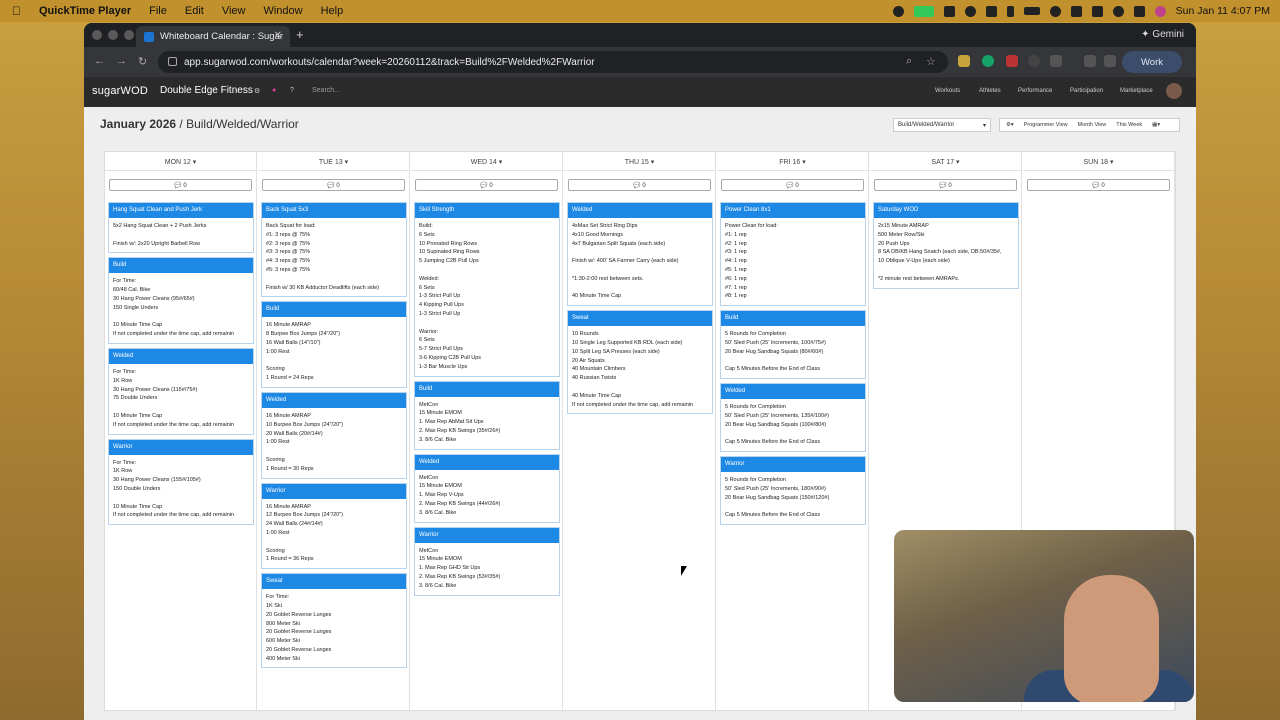 This screenshot has height=720, width=1280. What do you see at coordinates (1098, 161) in the screenshot?
I see `day-header: SUN 18 ▾` at bounding box center [1098, 161].